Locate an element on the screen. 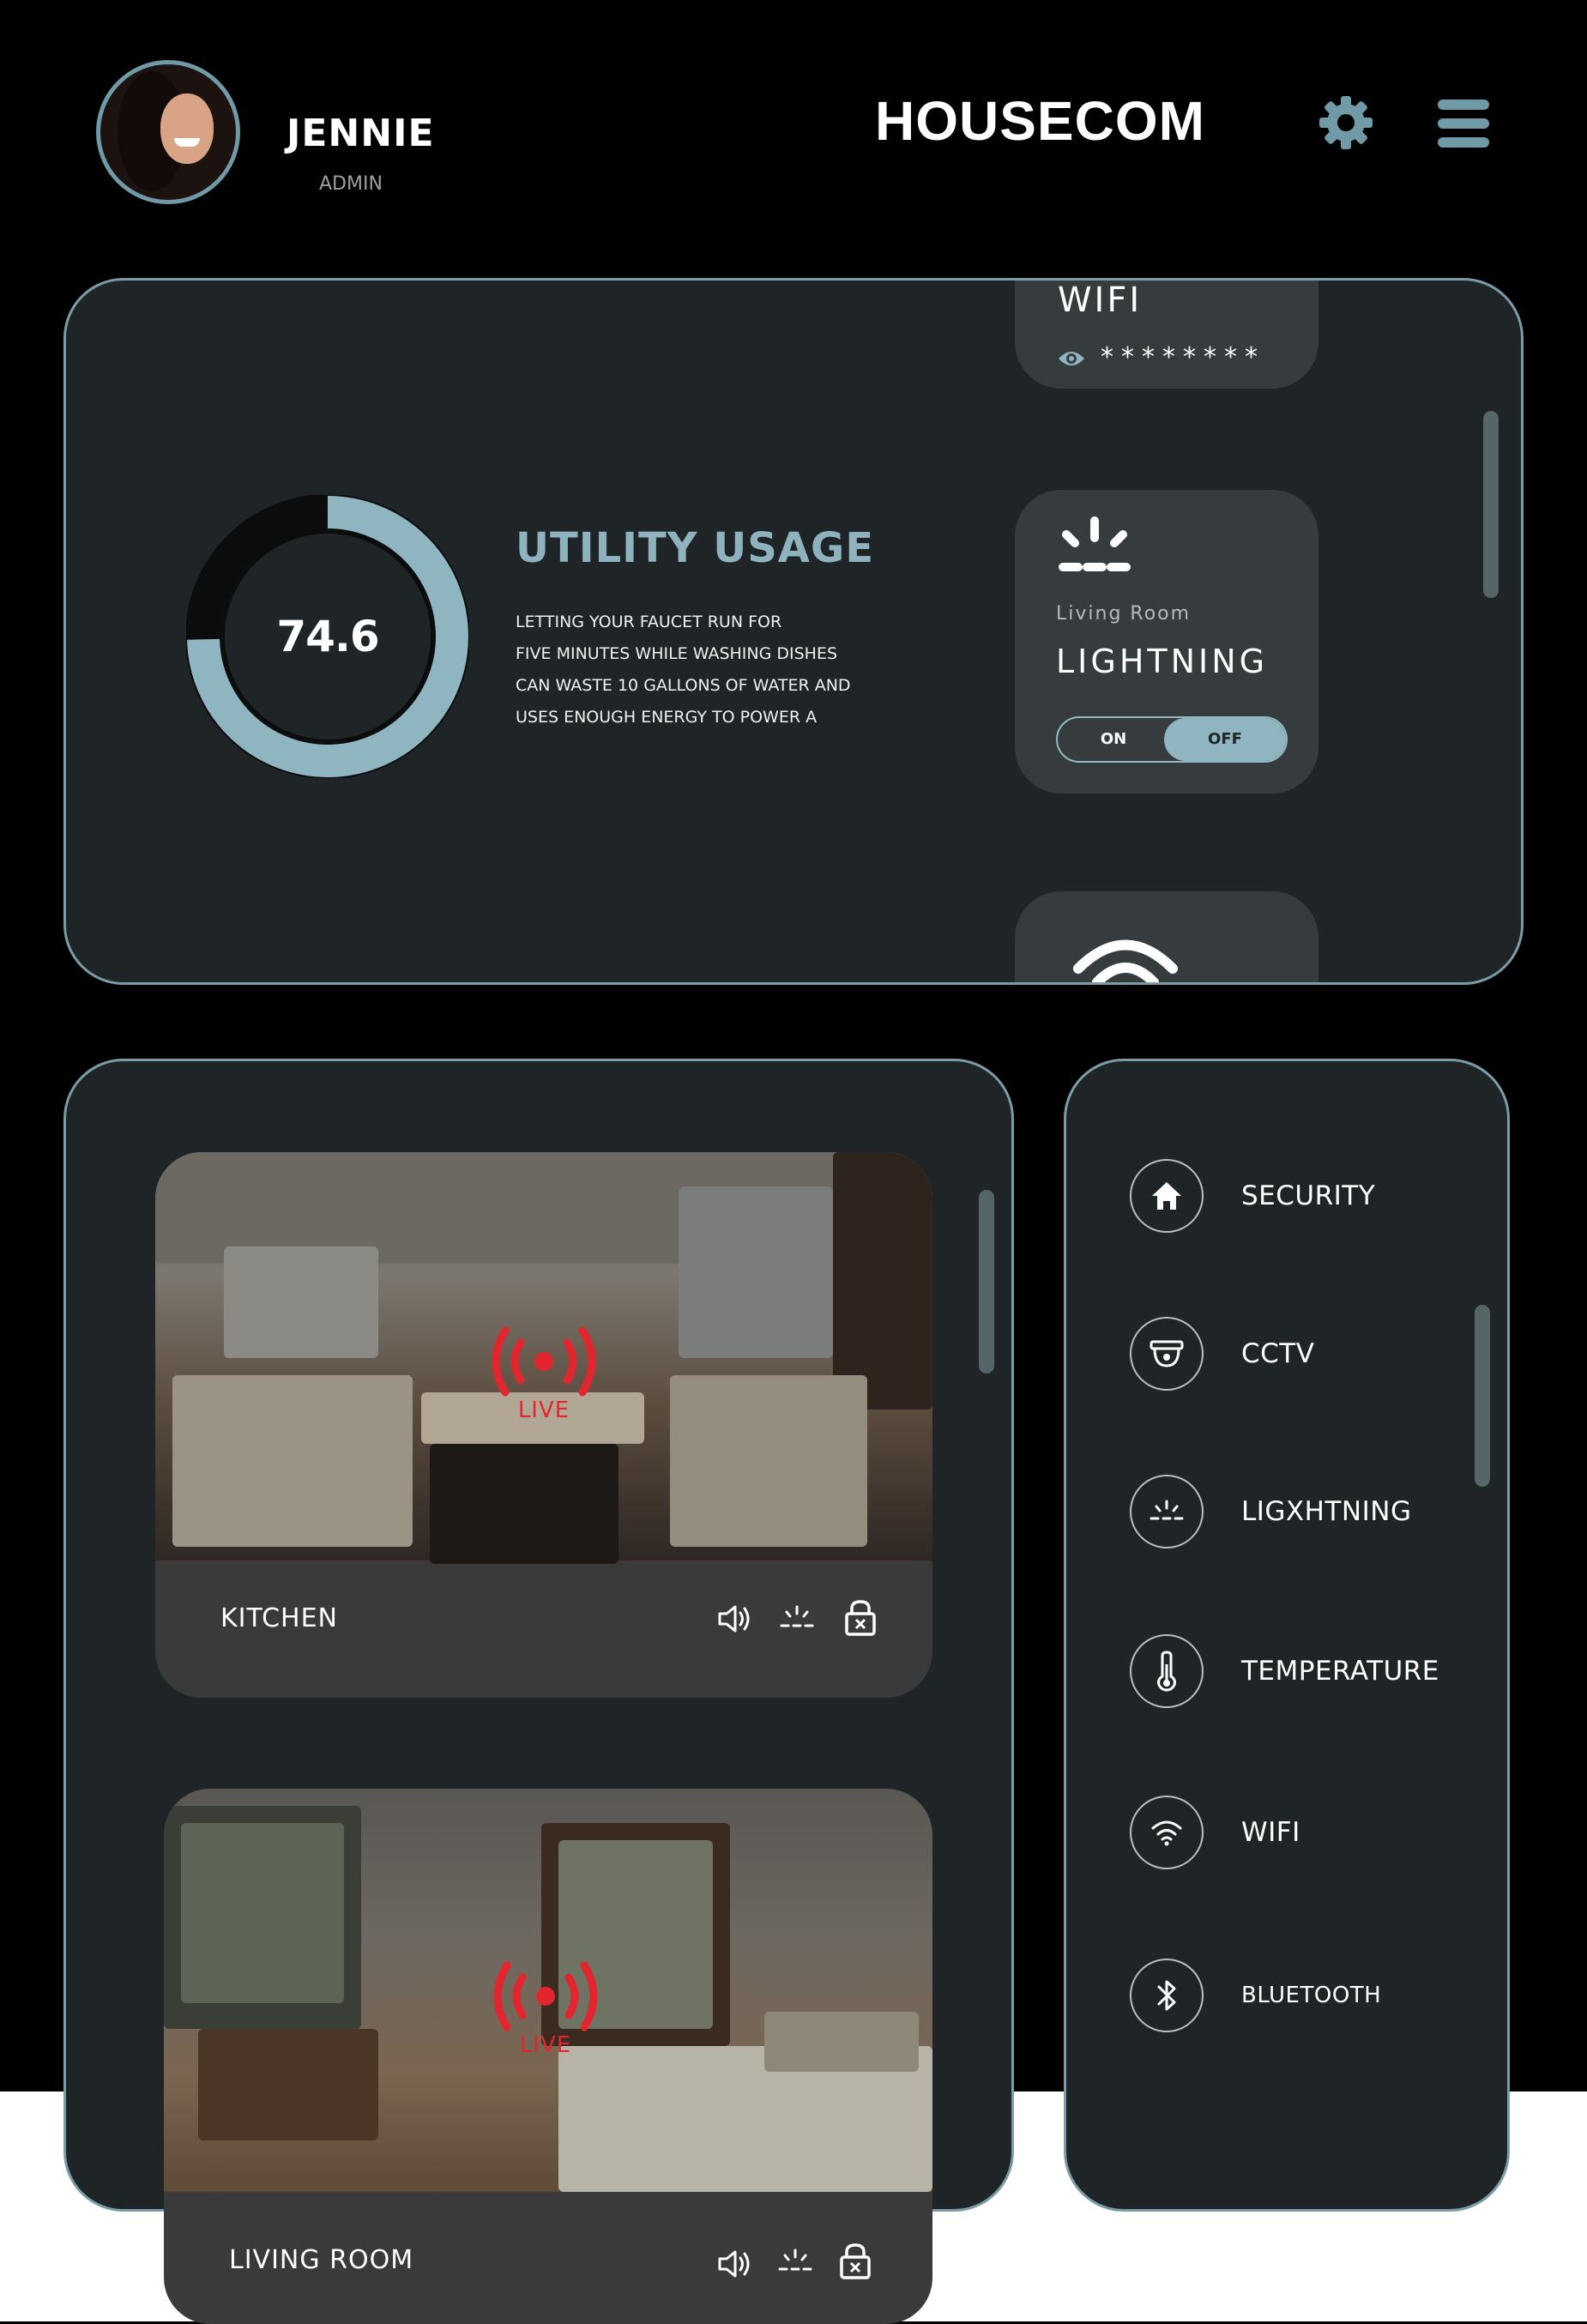 This screenshot has height=2324, width=1587. nav-label: SECURITY is located at coordinates (1308, 1195).